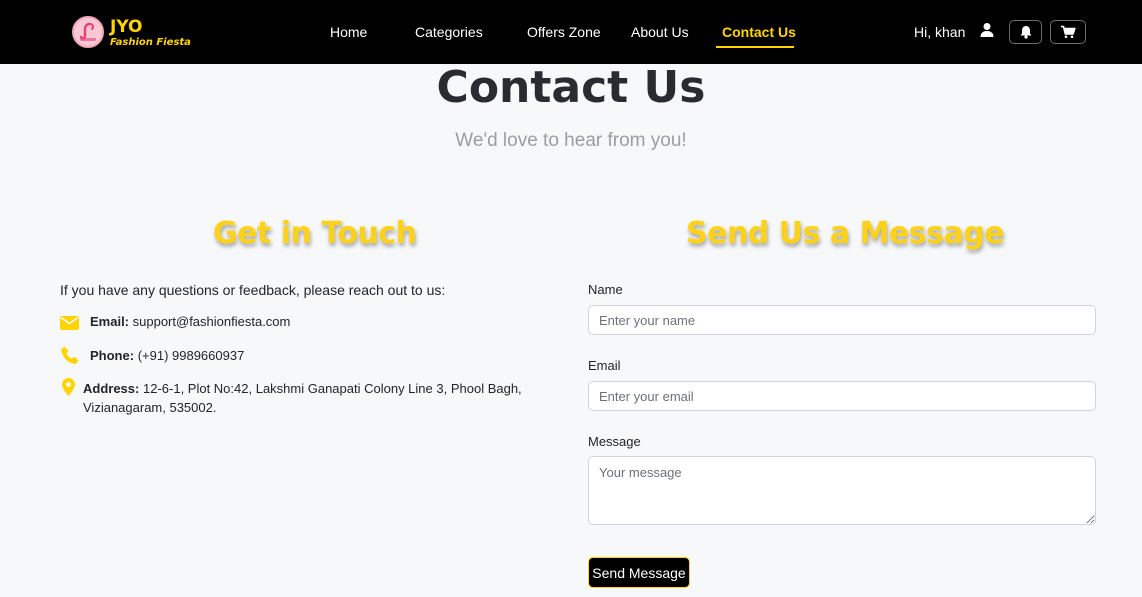  I want to click on brand-tagline: Fashion Fiesta, so click(150, 42).